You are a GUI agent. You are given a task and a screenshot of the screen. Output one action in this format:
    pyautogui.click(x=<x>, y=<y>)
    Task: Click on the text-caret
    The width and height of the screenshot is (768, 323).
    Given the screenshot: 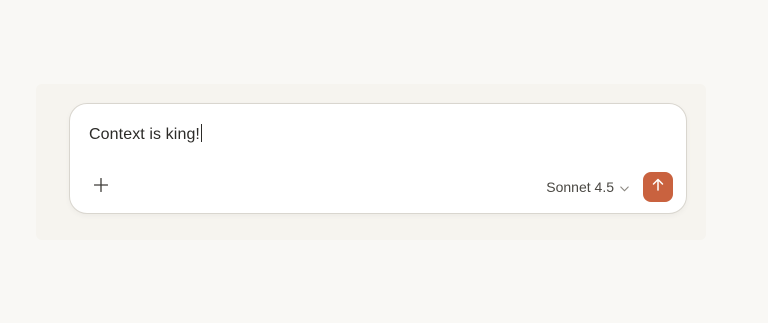 What is the action you would take?
    pyautogui.click(x=201, y=133)
    